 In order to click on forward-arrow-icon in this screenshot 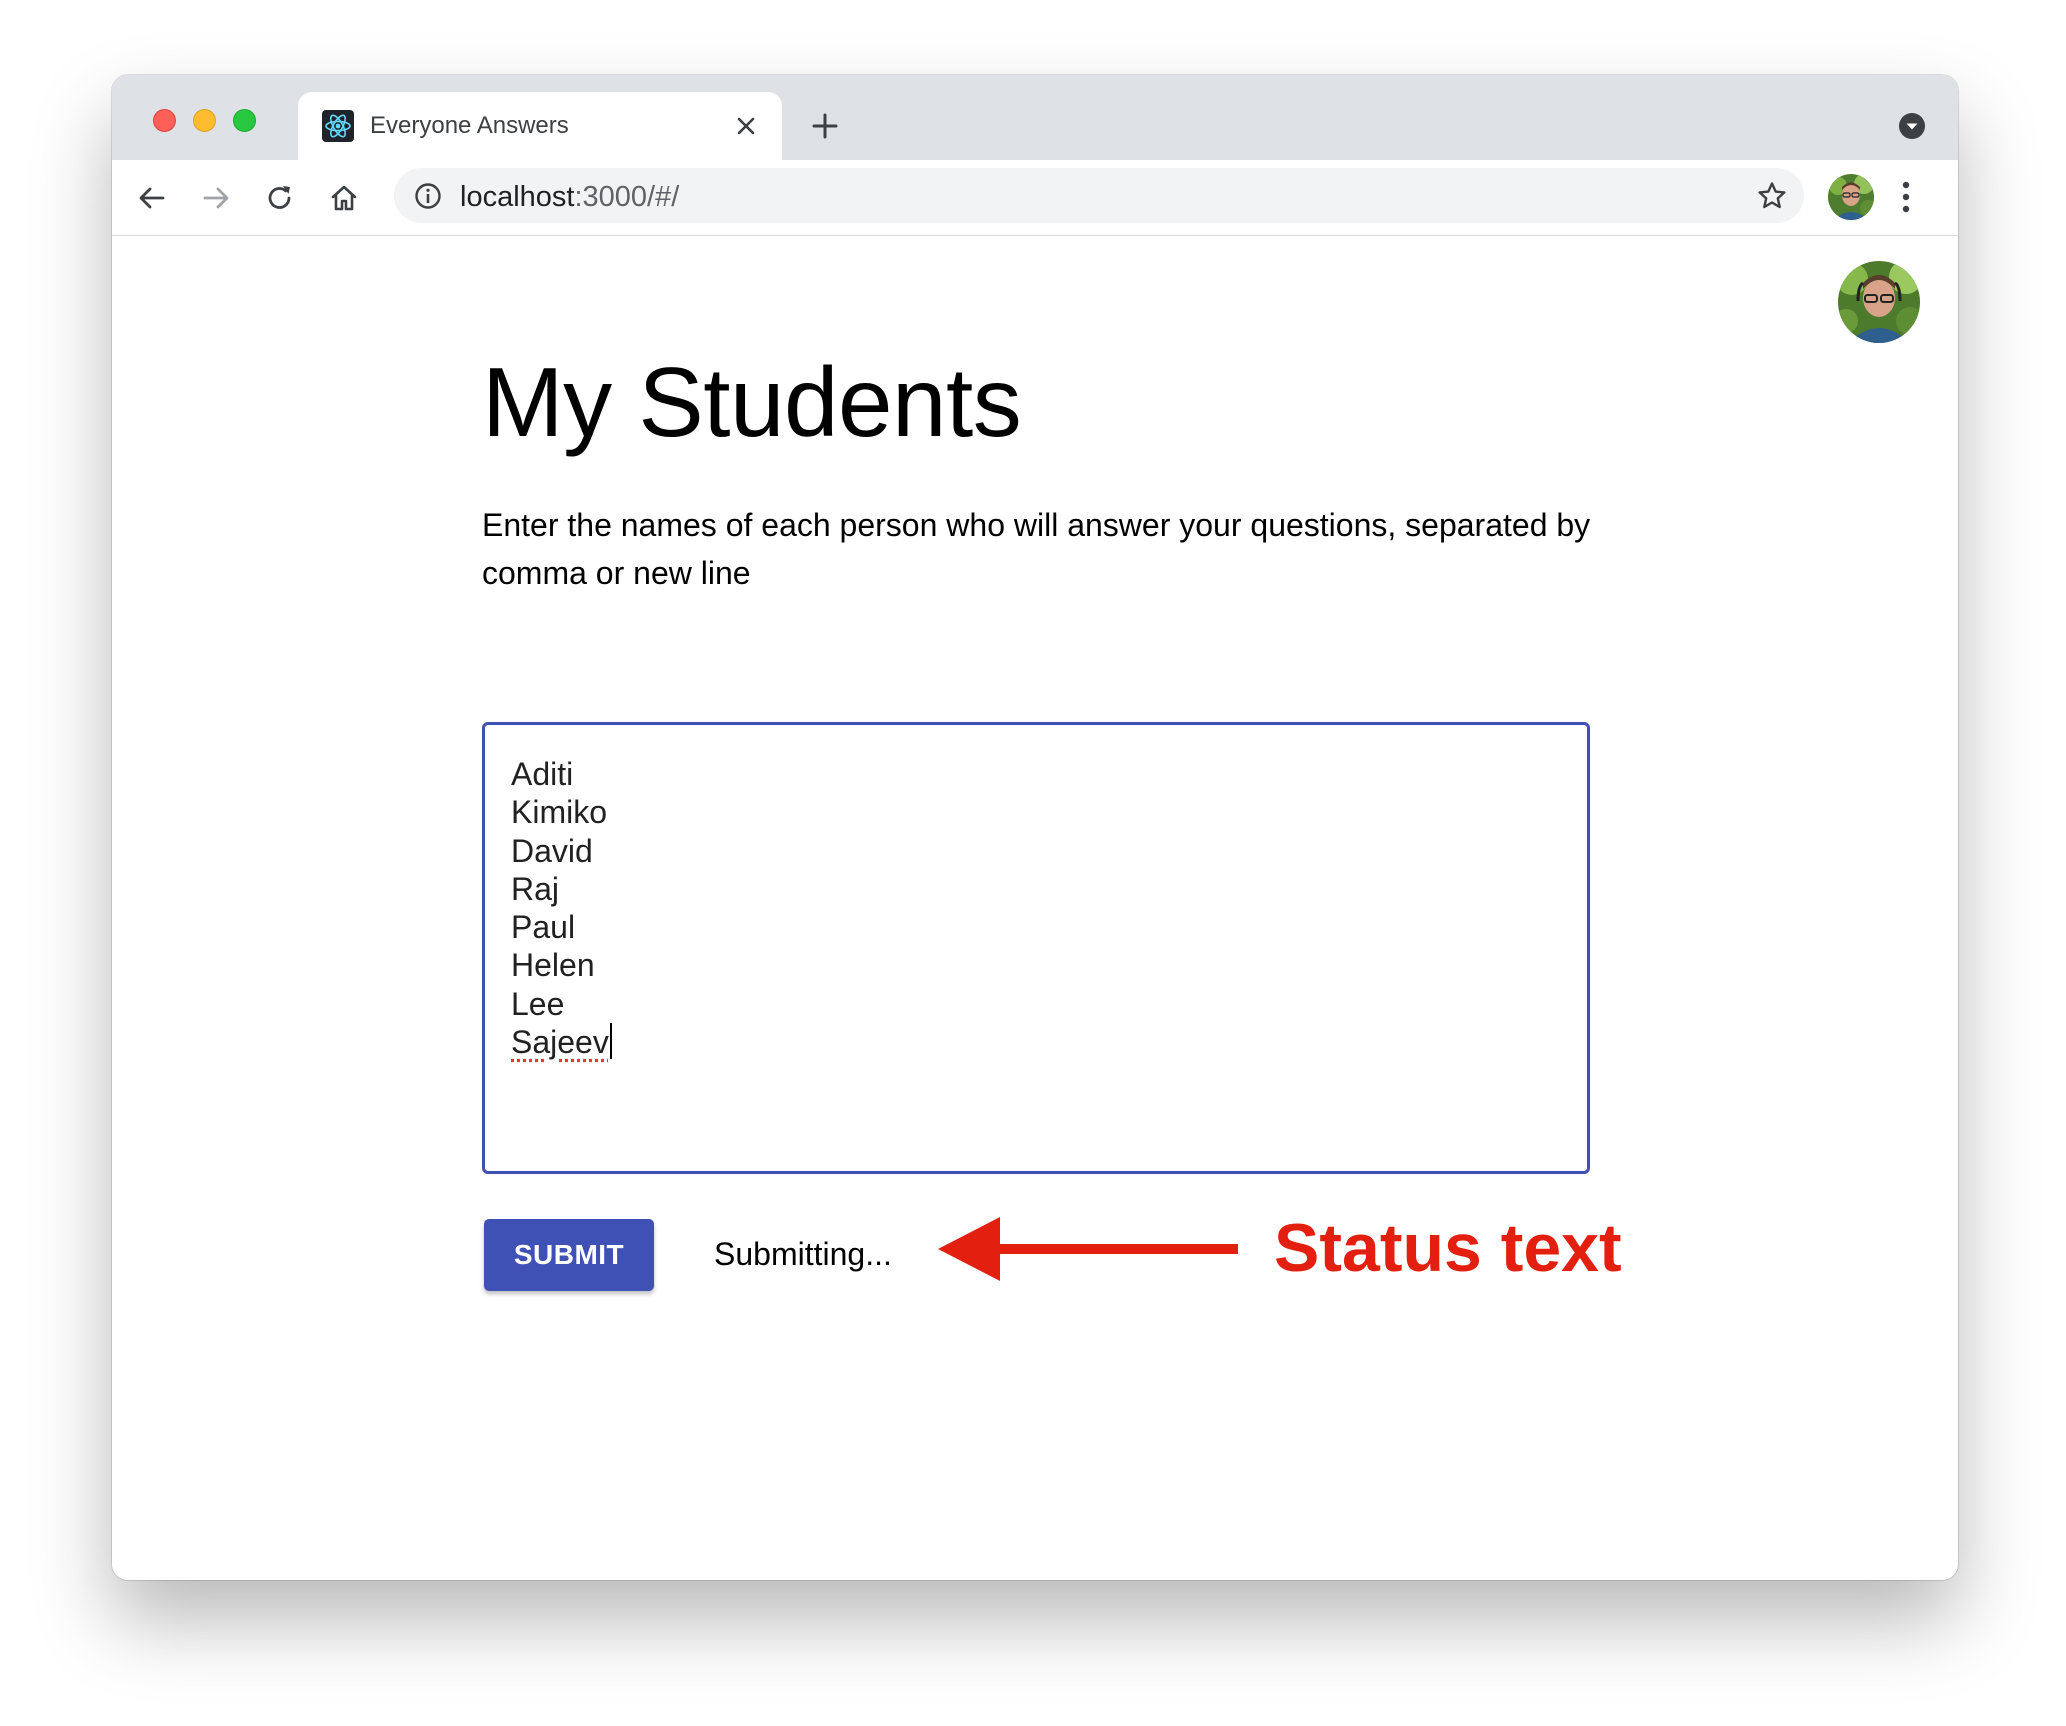, I will do `click(216, 198)`.